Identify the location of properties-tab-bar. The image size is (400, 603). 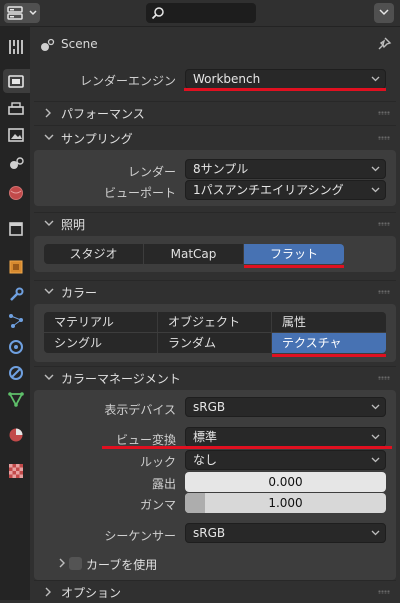
(15, 313).